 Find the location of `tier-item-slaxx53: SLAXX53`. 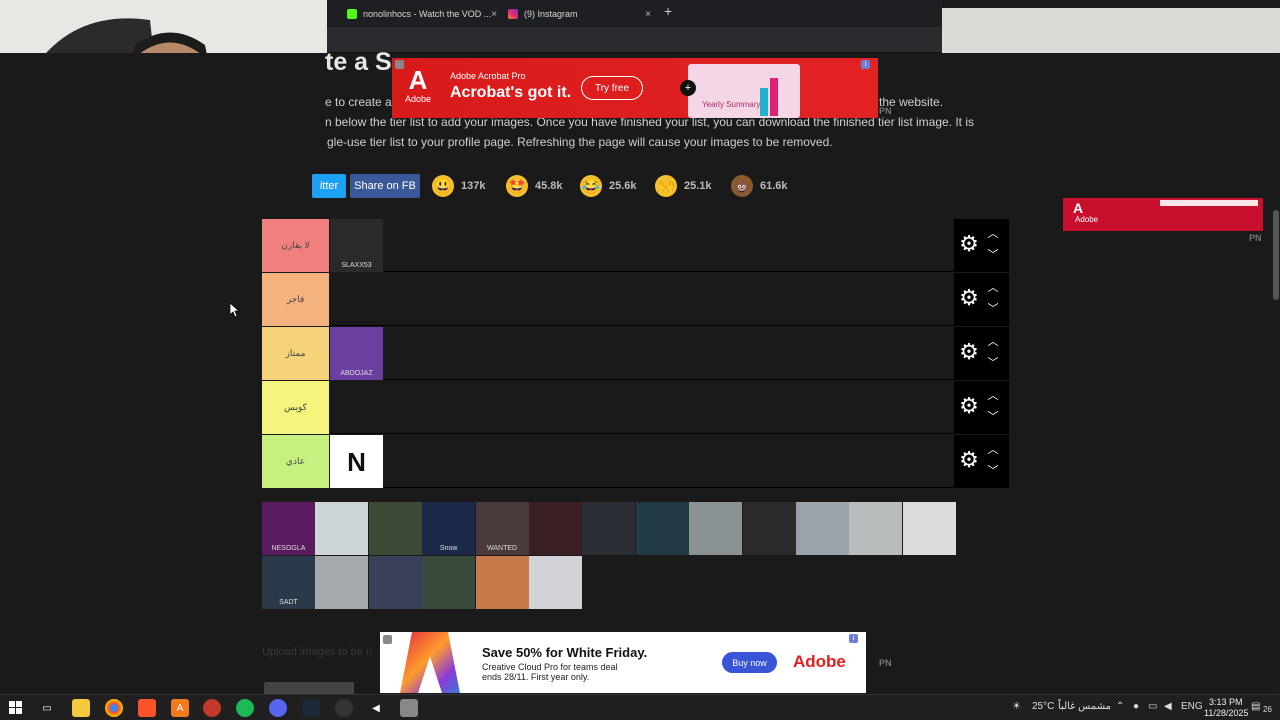

tier-item-slaxx53: SLAXX53 is located at coordinates (356, 245).